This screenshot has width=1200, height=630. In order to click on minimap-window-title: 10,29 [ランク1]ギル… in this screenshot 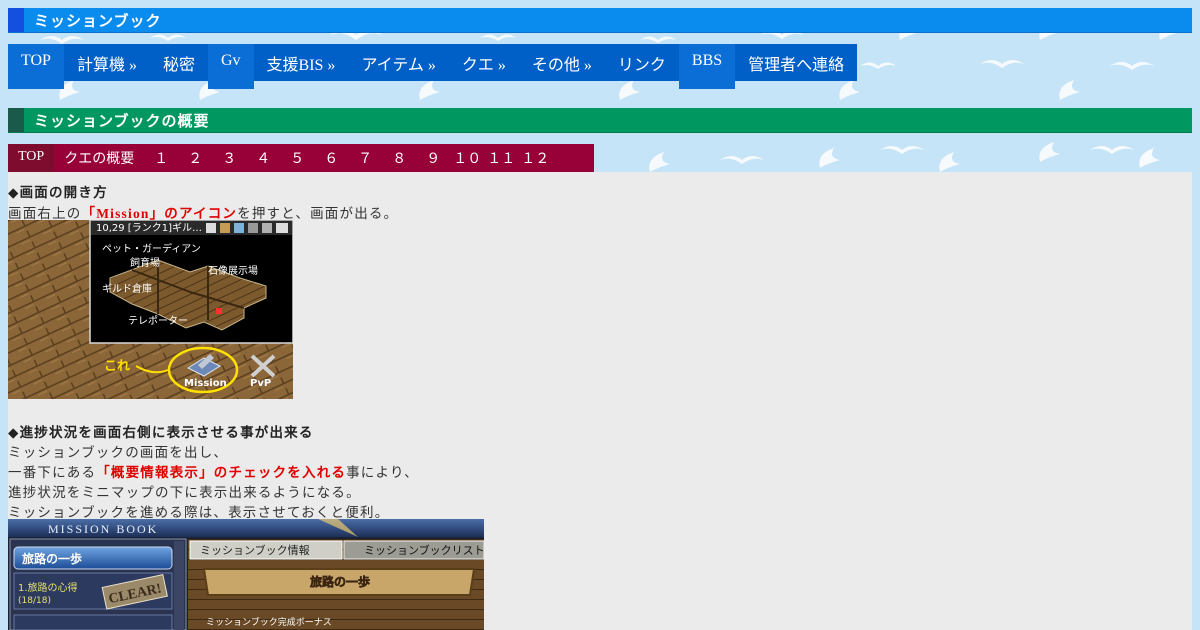, I will do `click(149, 228)`.